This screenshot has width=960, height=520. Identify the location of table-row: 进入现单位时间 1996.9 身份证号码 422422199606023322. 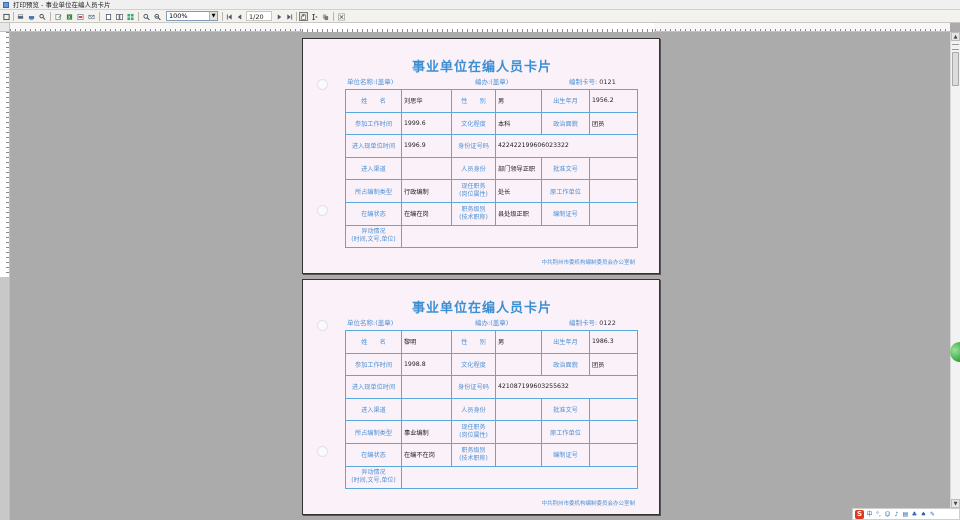
(491, 146).